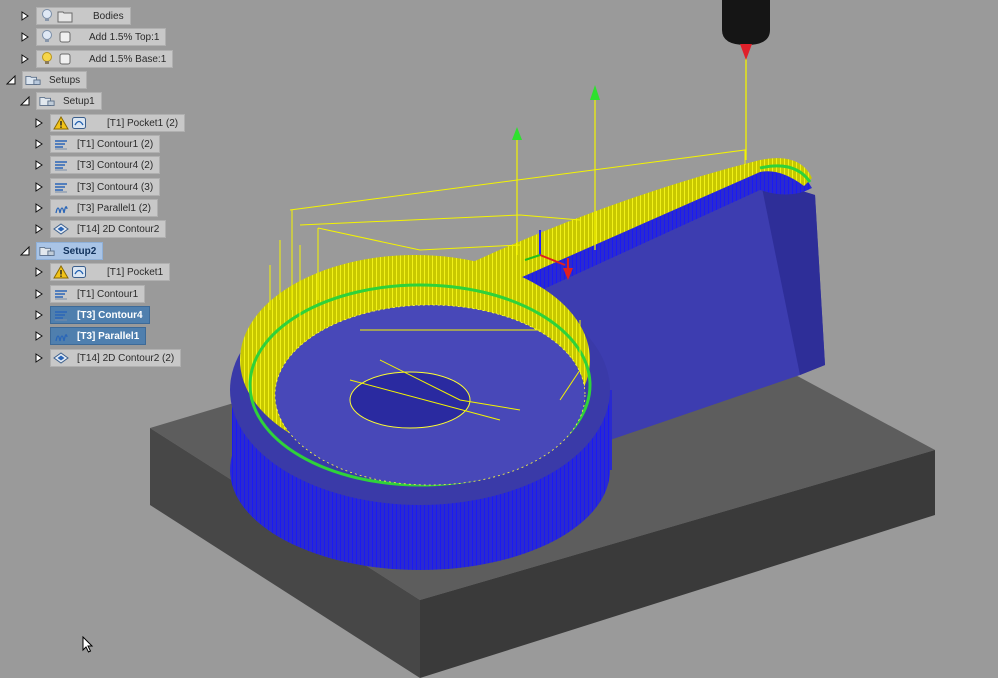 This screenshot has width=998, height=678. Describe the element at coordinates (746, 52) in the screenshot. I see `tool-tip-red` at that location.